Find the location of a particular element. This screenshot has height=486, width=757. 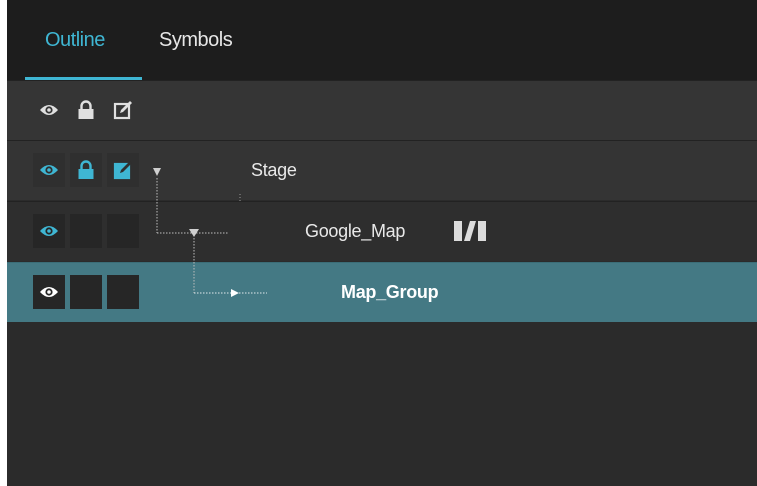

stage-edit-toggle is located at coordinates (123, 170).